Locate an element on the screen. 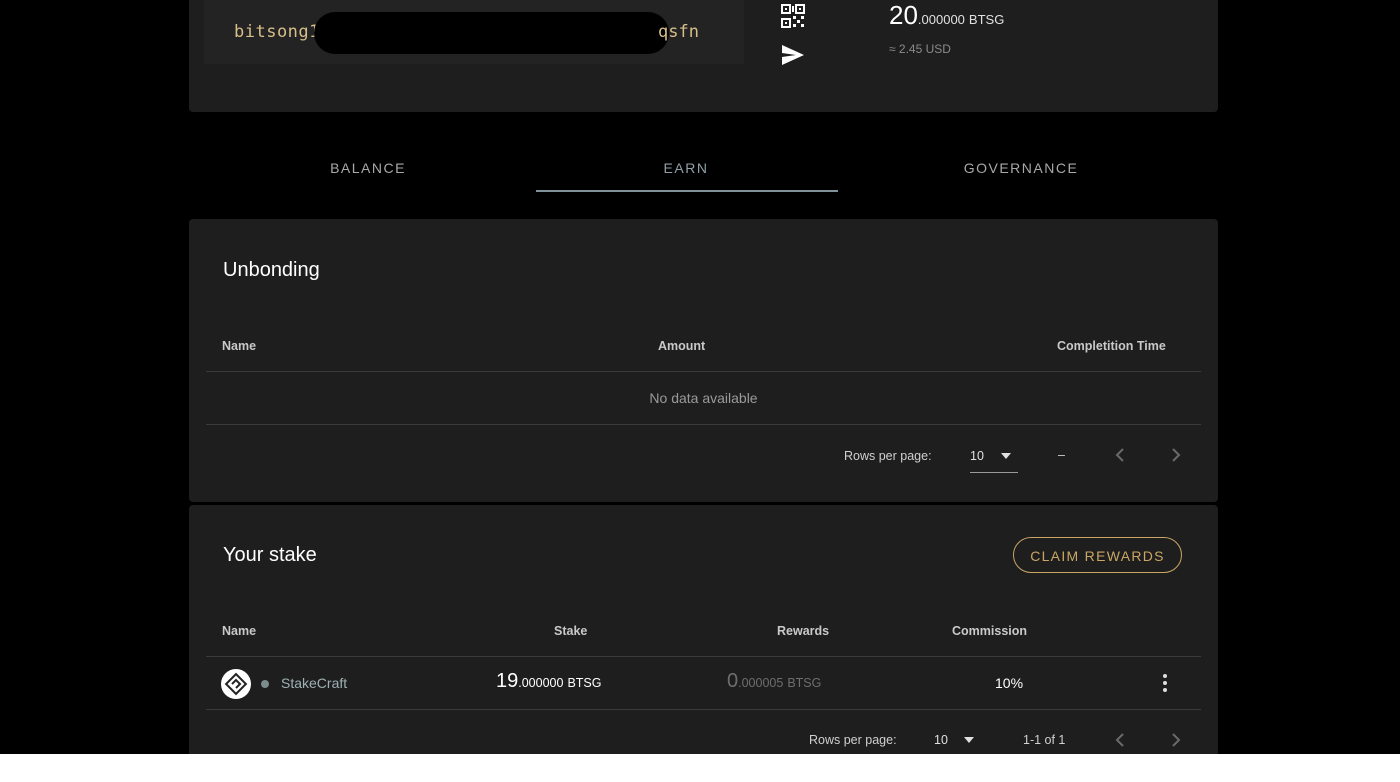 The image size is (1400, 782). tab-active-indicator is located at coordinates (687, 191).